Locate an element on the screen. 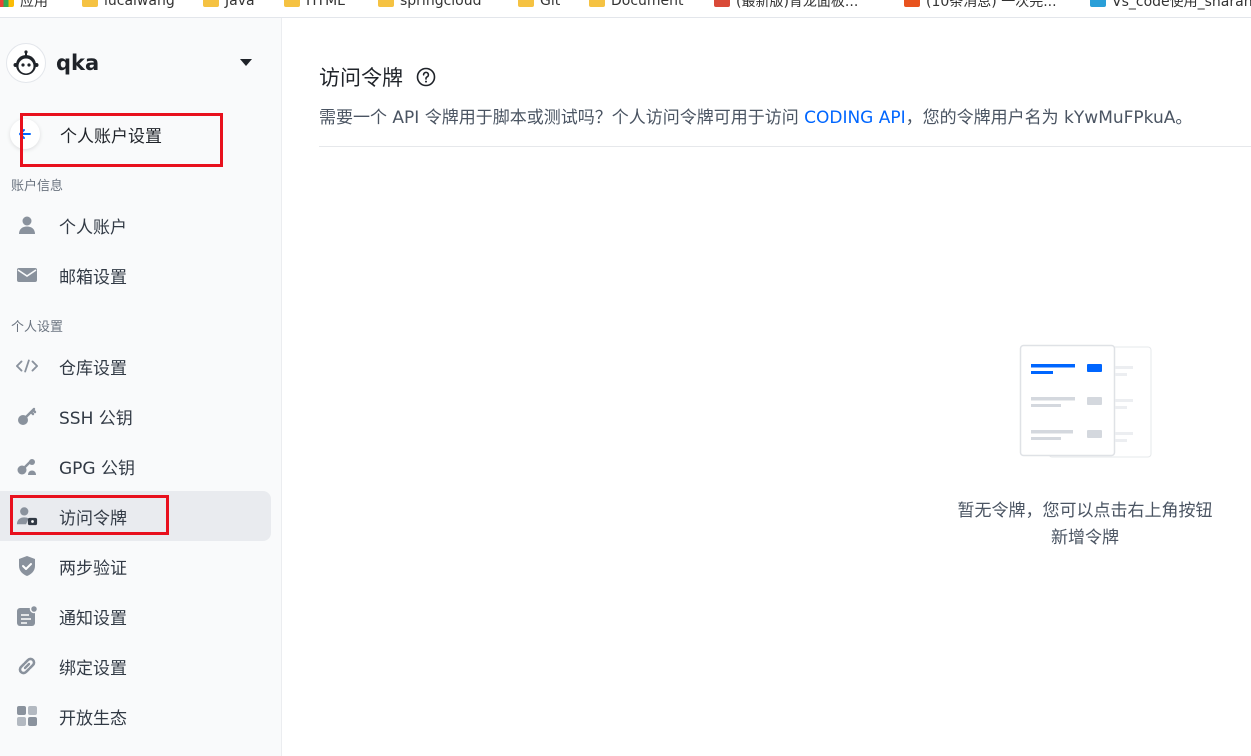 This screenshot has height=756, width=1251. bookmark-html: HTML is located at coordinates (314, 5).